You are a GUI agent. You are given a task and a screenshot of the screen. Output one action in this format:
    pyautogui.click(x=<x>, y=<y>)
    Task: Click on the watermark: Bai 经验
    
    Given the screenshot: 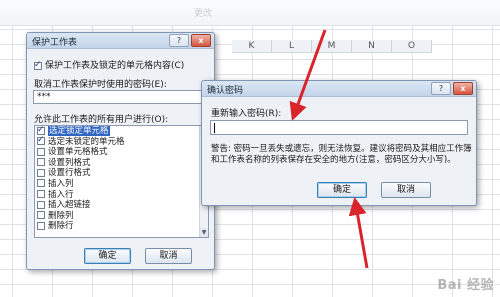 What is the action you would take?
    pyautogui.click(x=465, y=285)
    